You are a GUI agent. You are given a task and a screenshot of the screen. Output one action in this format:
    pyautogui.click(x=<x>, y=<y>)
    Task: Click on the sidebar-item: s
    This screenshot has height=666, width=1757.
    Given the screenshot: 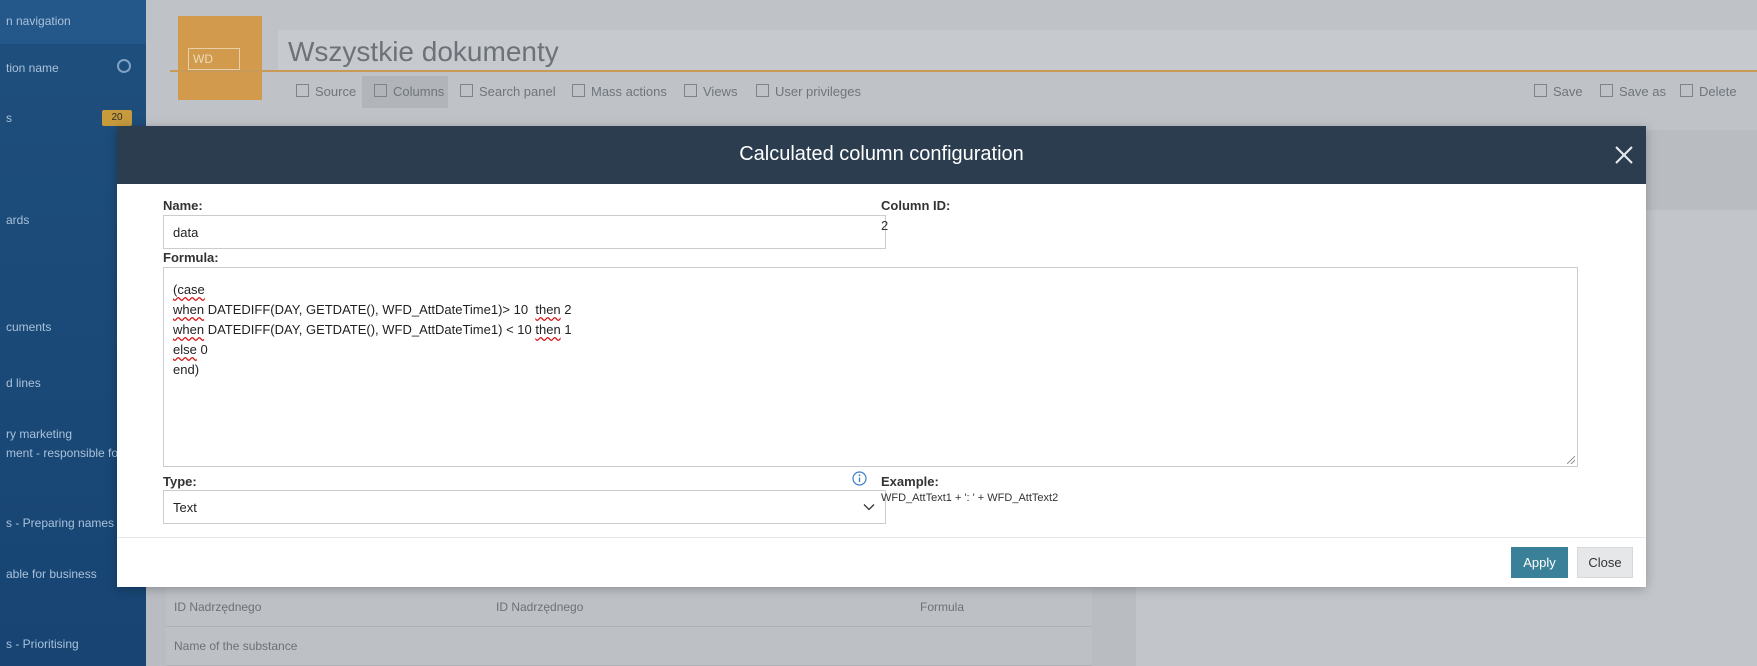 What is the action you would take?
    pyautogui.click(x=9, y=118)
    